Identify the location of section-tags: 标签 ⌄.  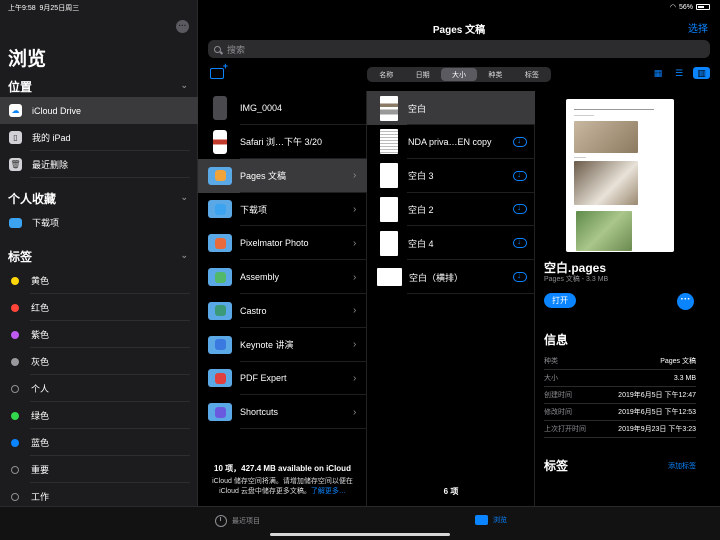
(99, 257).